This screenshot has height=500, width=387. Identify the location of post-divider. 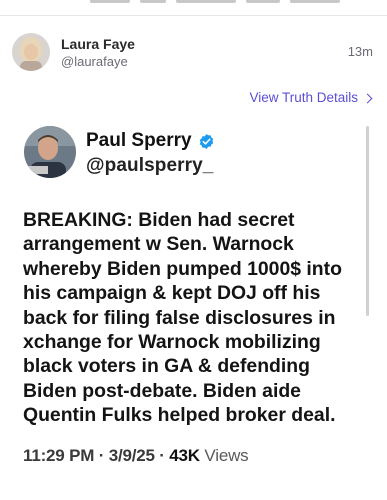
(193, 15).